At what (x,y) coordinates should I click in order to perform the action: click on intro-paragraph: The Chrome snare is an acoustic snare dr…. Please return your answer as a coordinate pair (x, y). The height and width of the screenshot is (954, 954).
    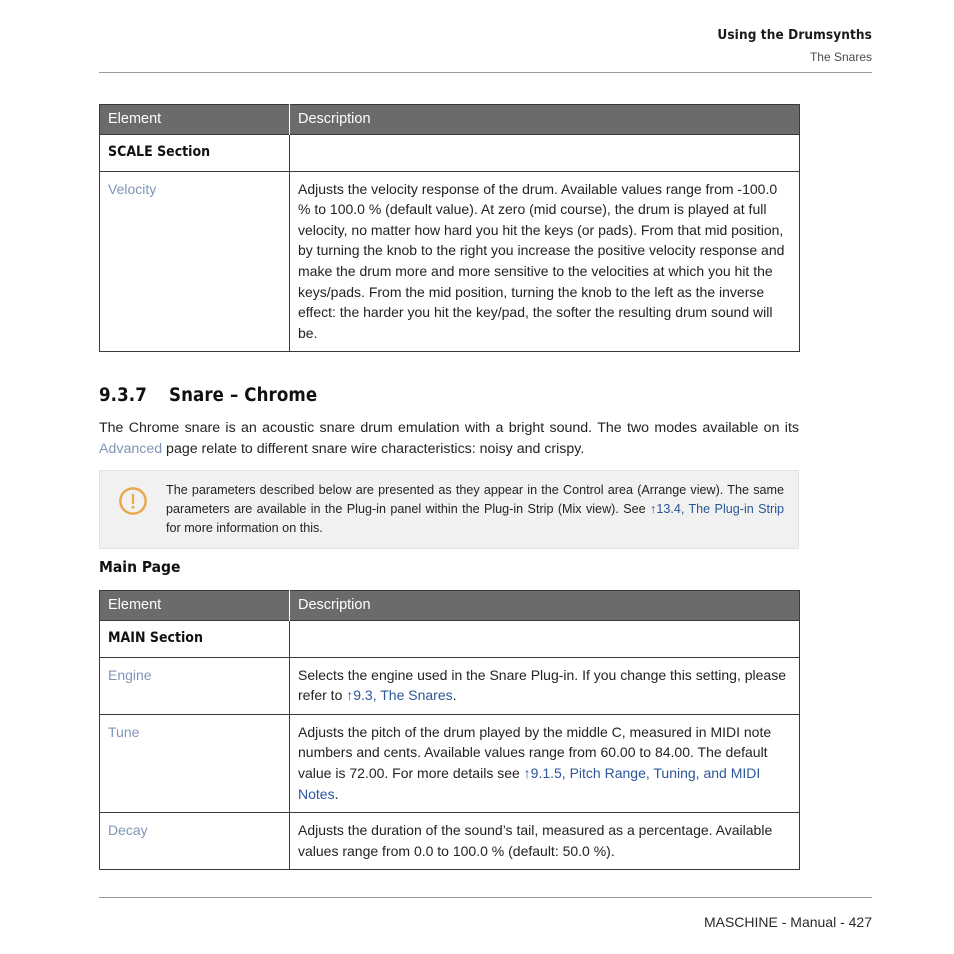
    Looking at the image, I should click on (449, 439).